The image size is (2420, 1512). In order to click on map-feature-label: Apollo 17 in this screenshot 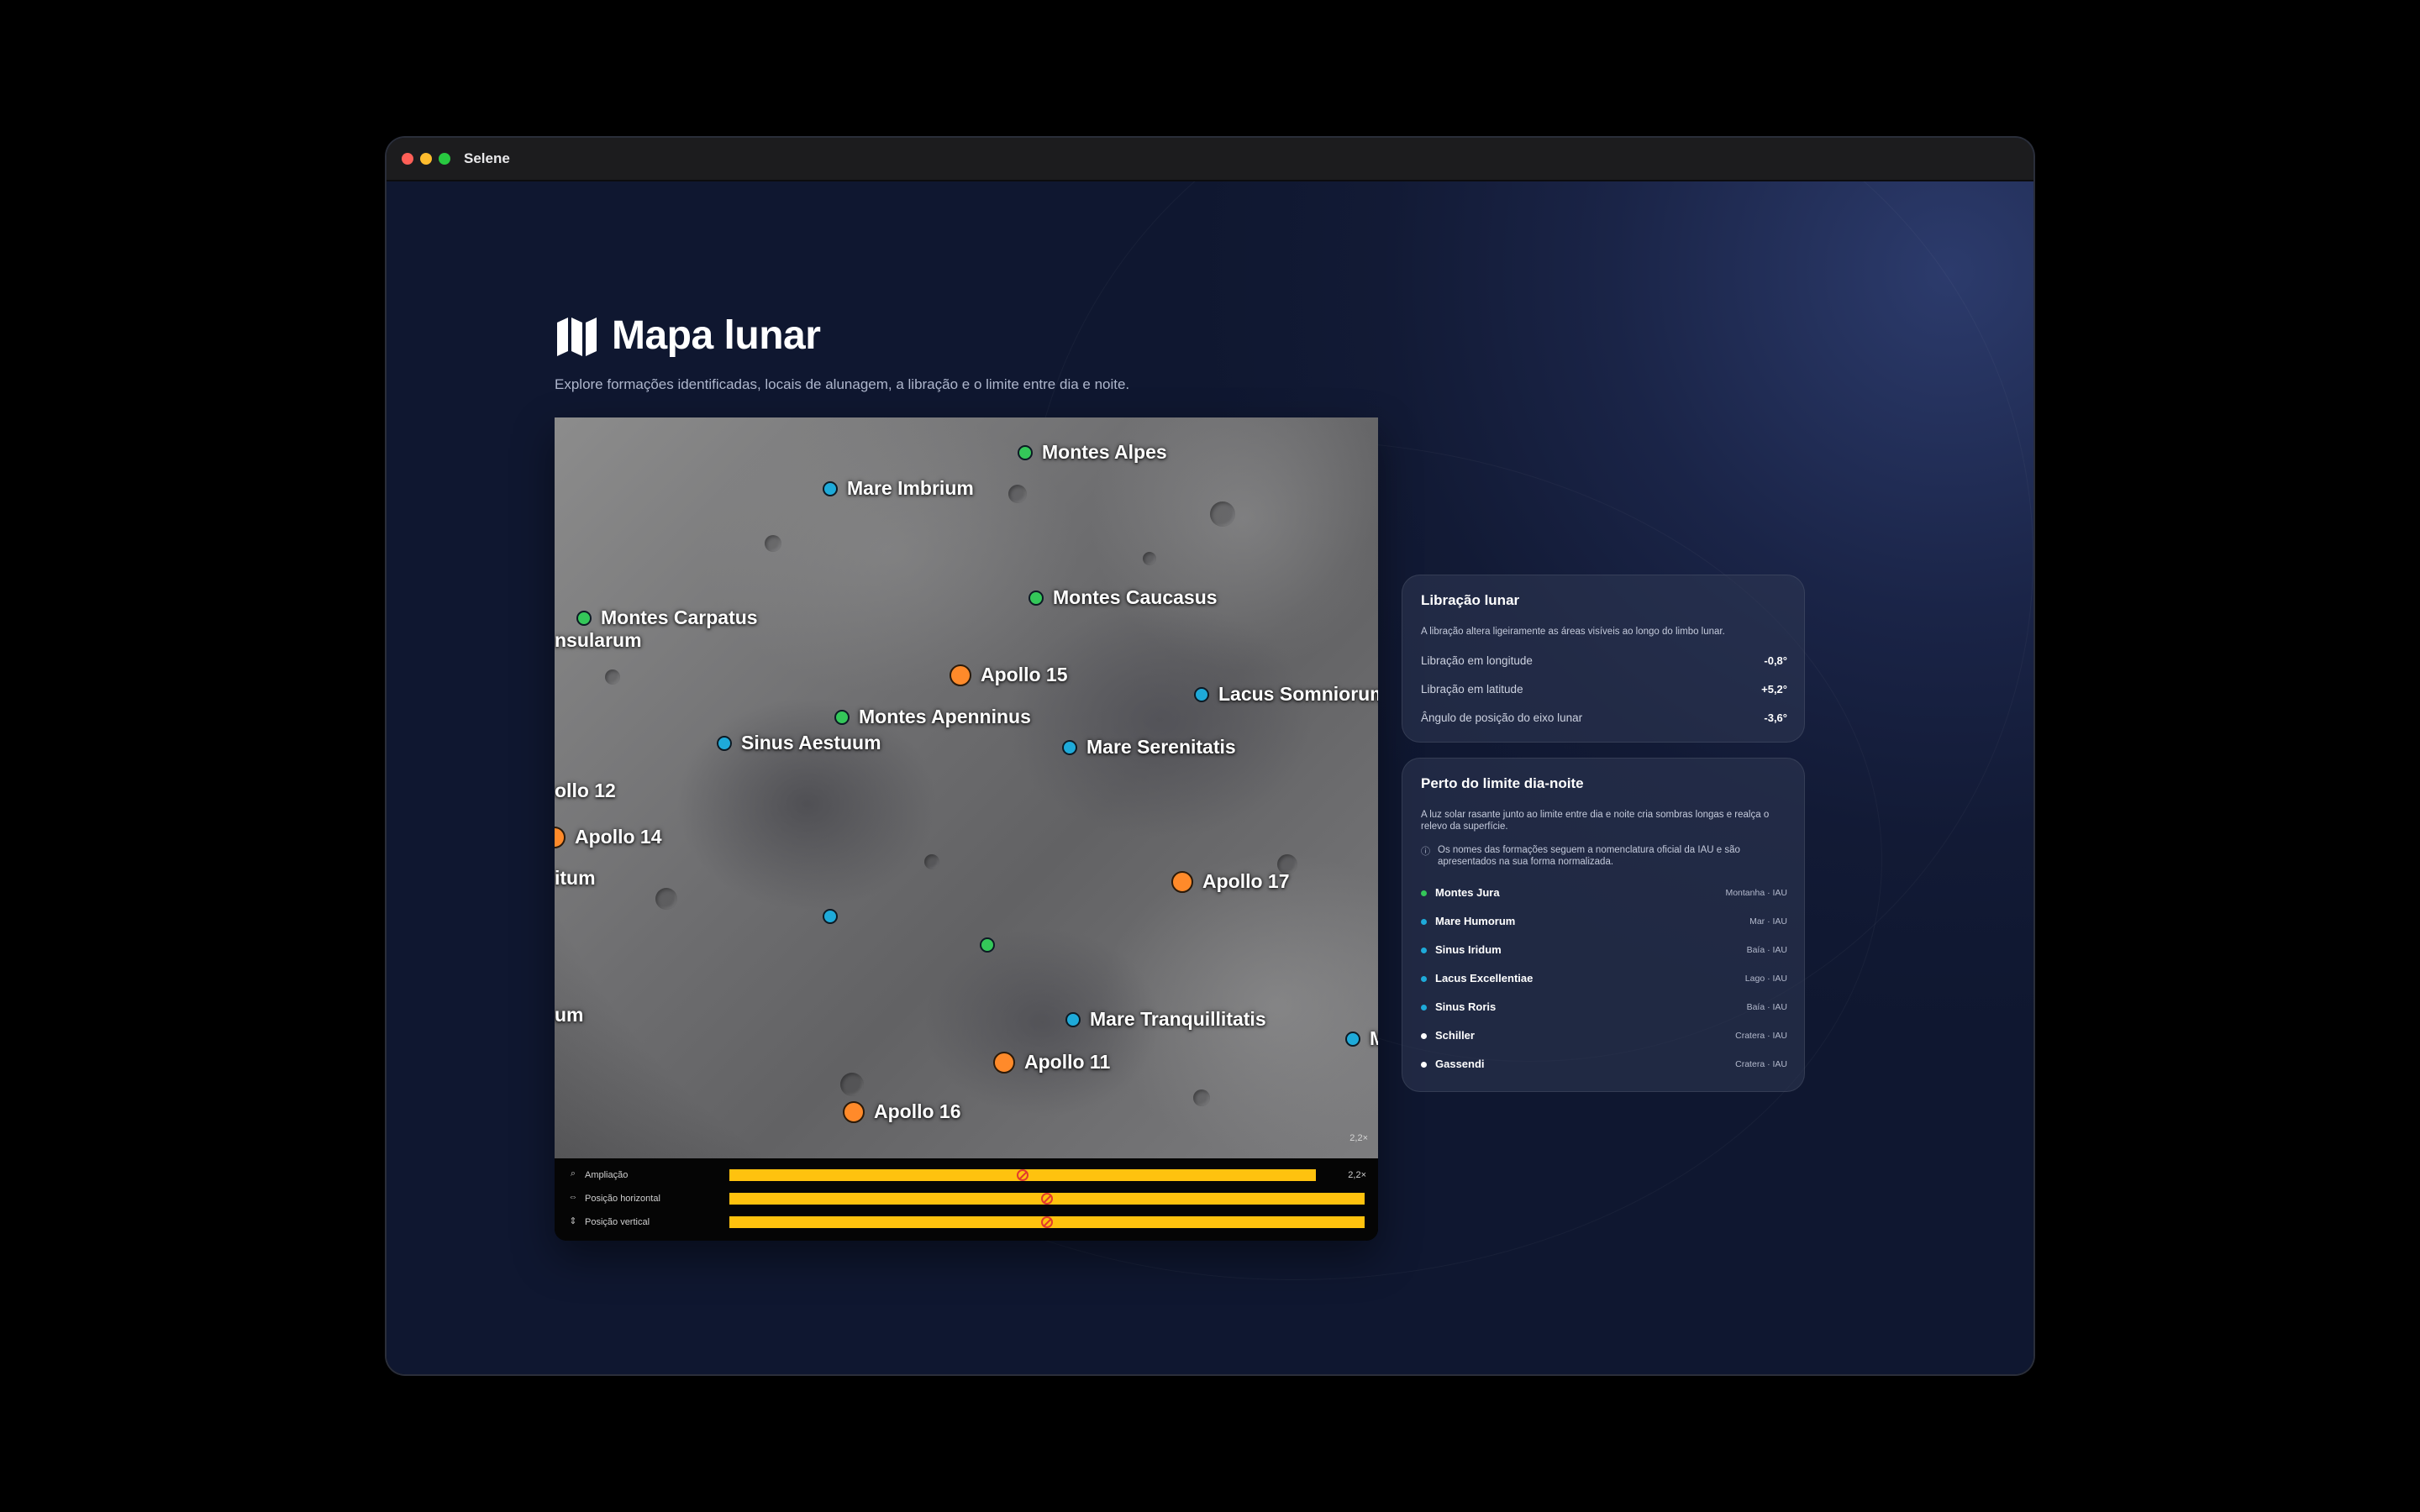, I will do `click(1246, 881)`.